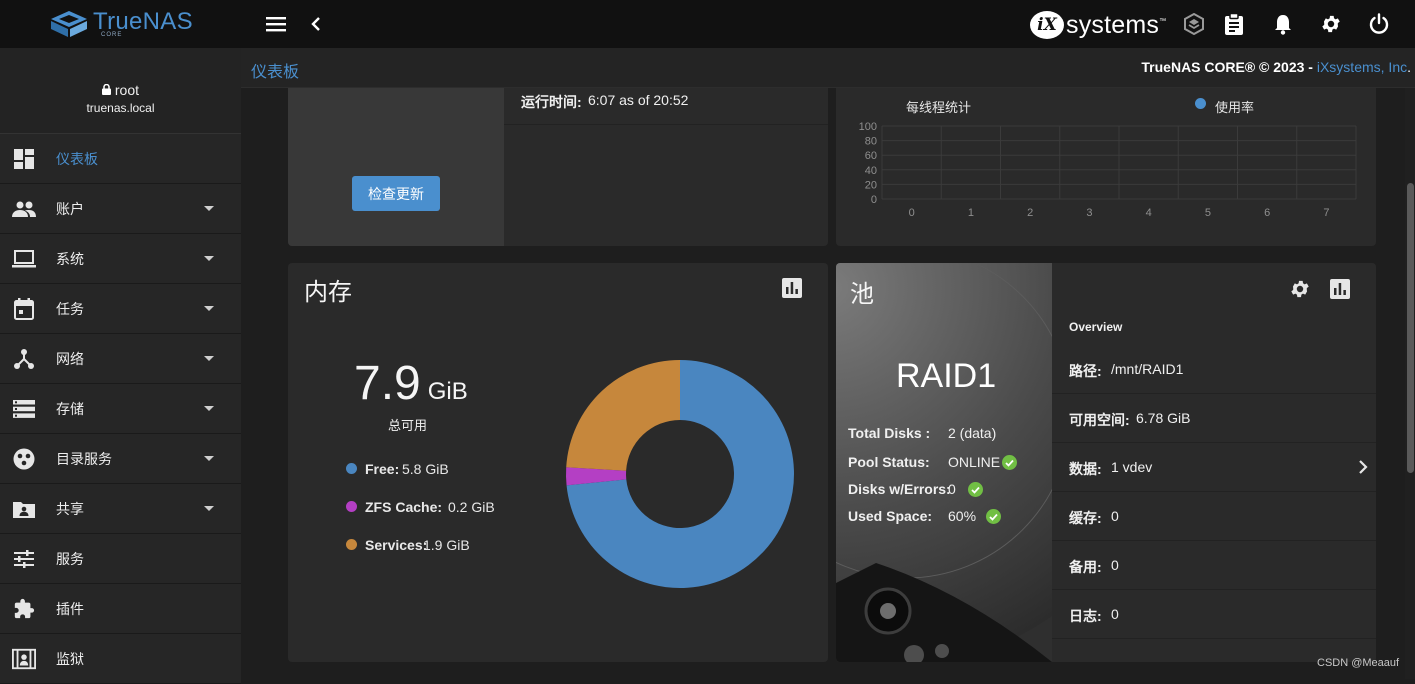 The height and width of the screenshot is (684, 1415). Describe the element at coordinates (1409, 67) in the screenshot. I see `copyright-suffix: .` at that location.